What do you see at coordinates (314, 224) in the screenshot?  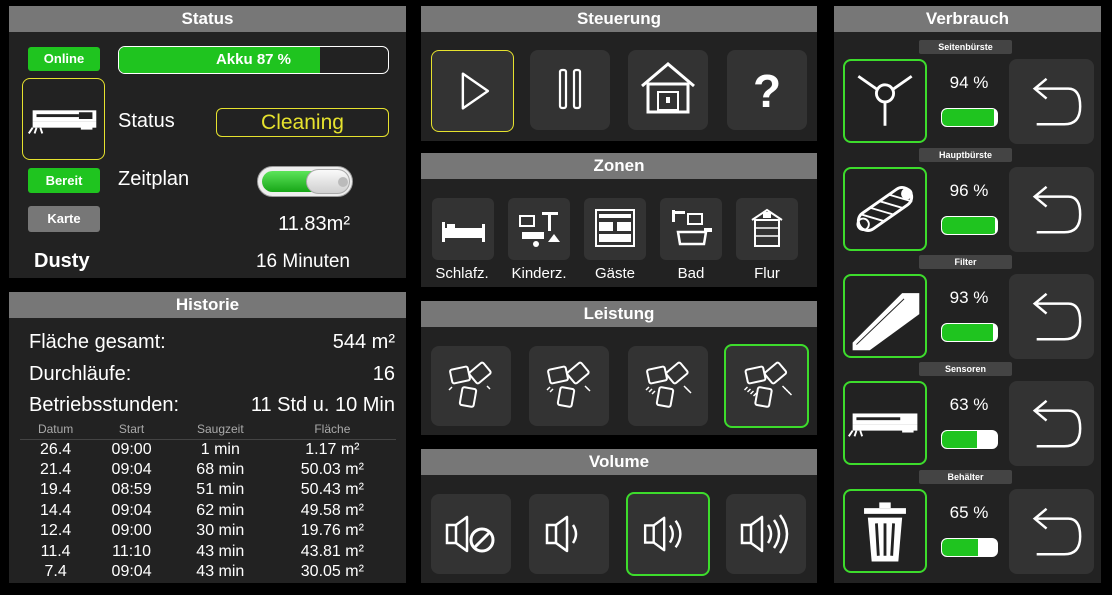 I see `area-value: 11.83m²` at bounding box center [314, 224].